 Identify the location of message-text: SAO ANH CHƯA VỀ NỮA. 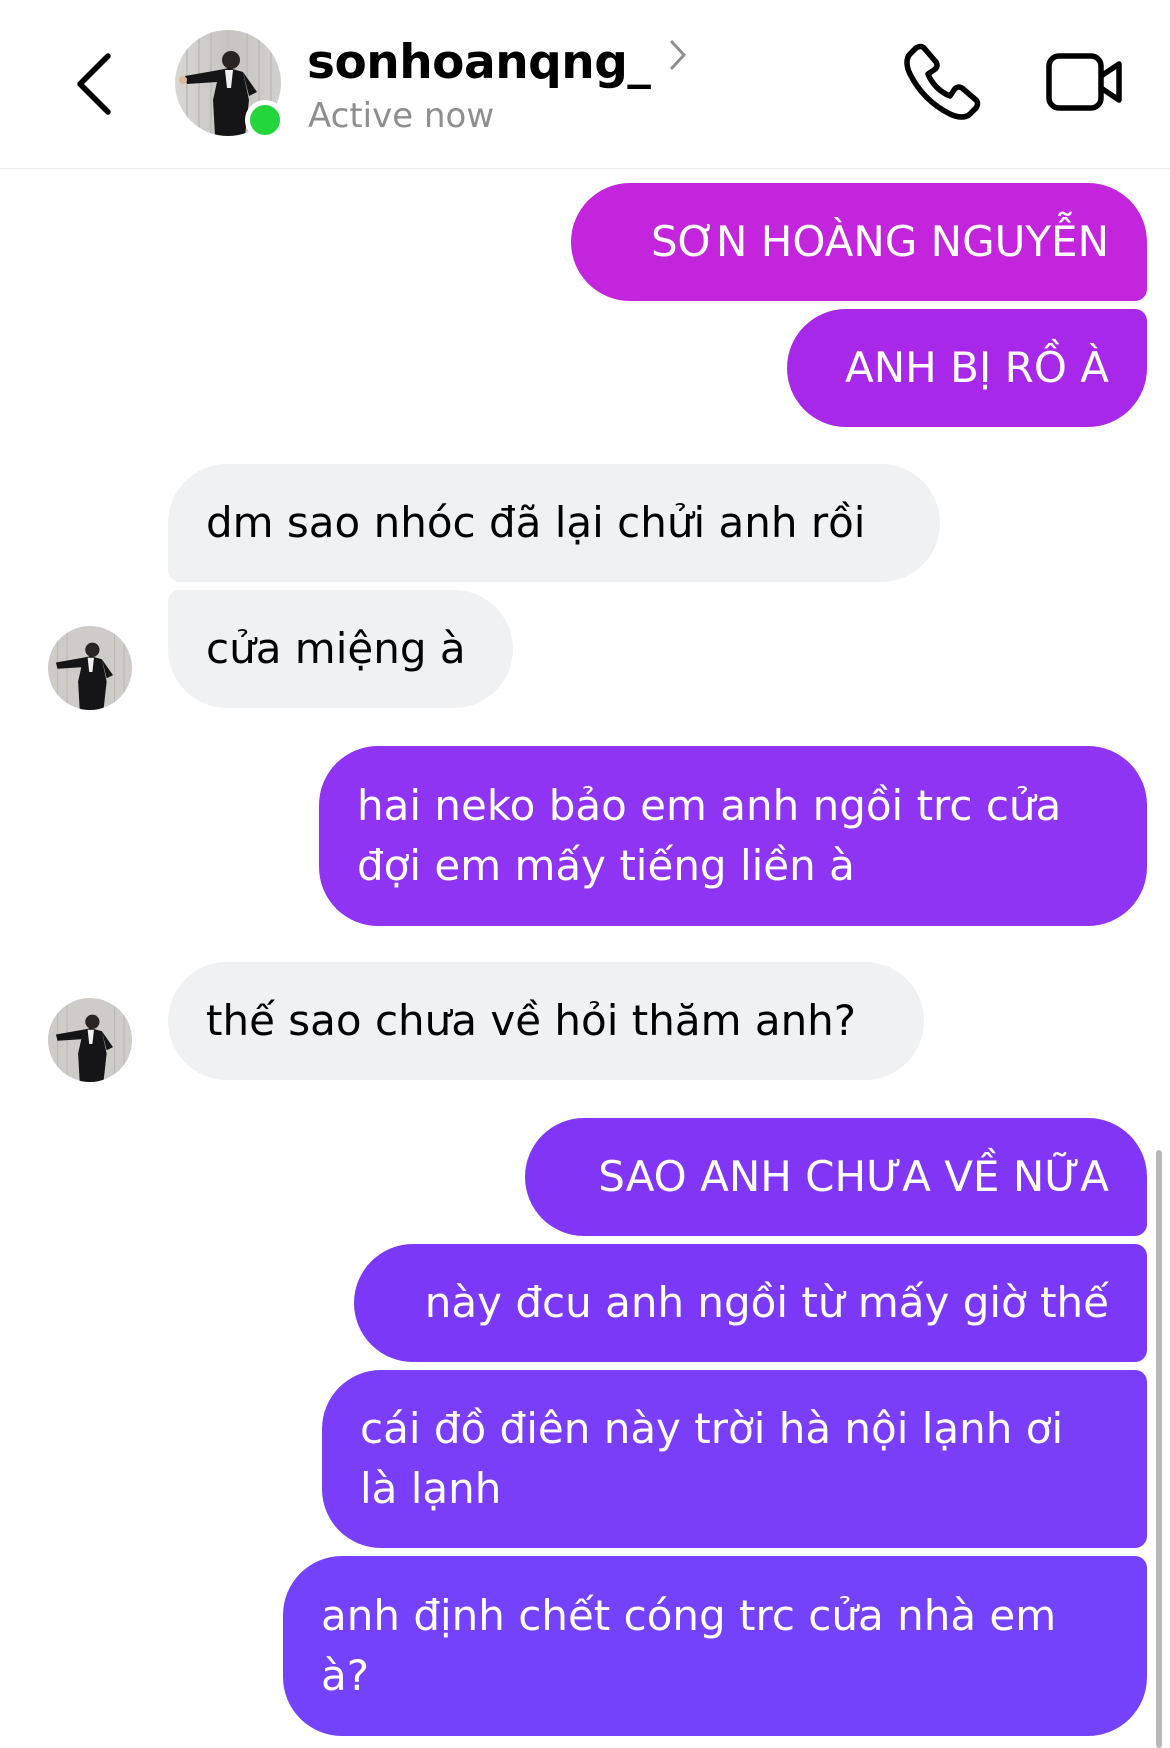
(853, 1176).